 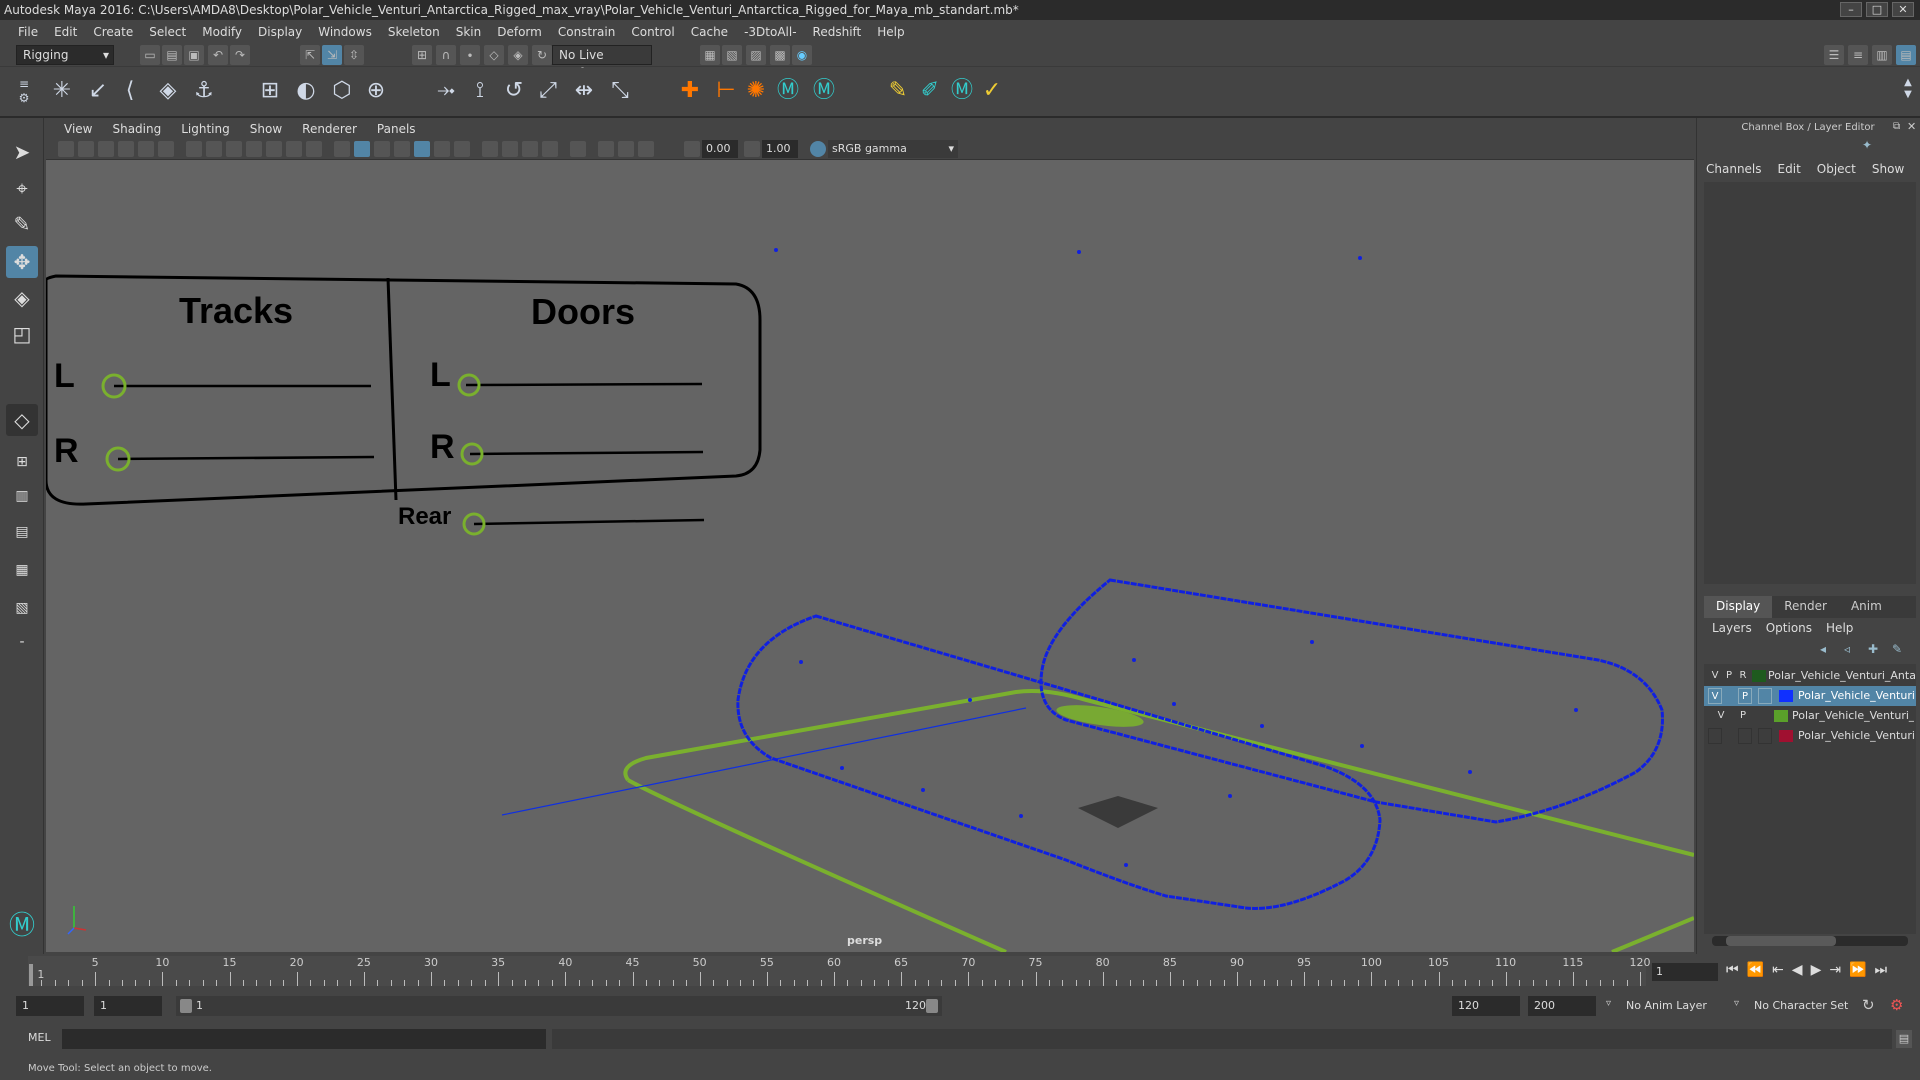 I want to click on point-constraint-icon: ⤞, so click(x=446, y=91).